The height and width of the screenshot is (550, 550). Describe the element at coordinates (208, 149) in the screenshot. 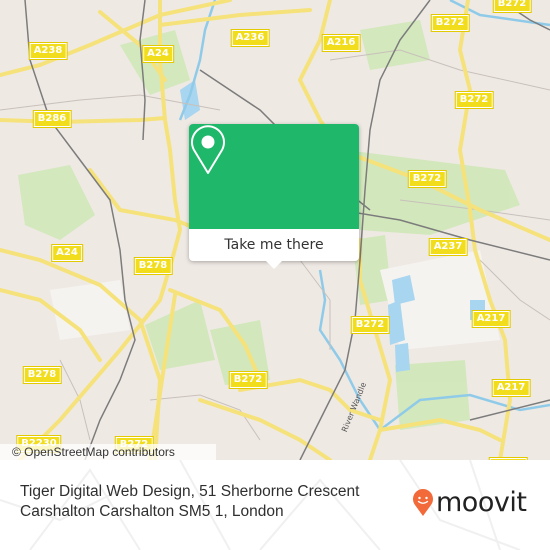

I see `location-pin-icon` at that location.